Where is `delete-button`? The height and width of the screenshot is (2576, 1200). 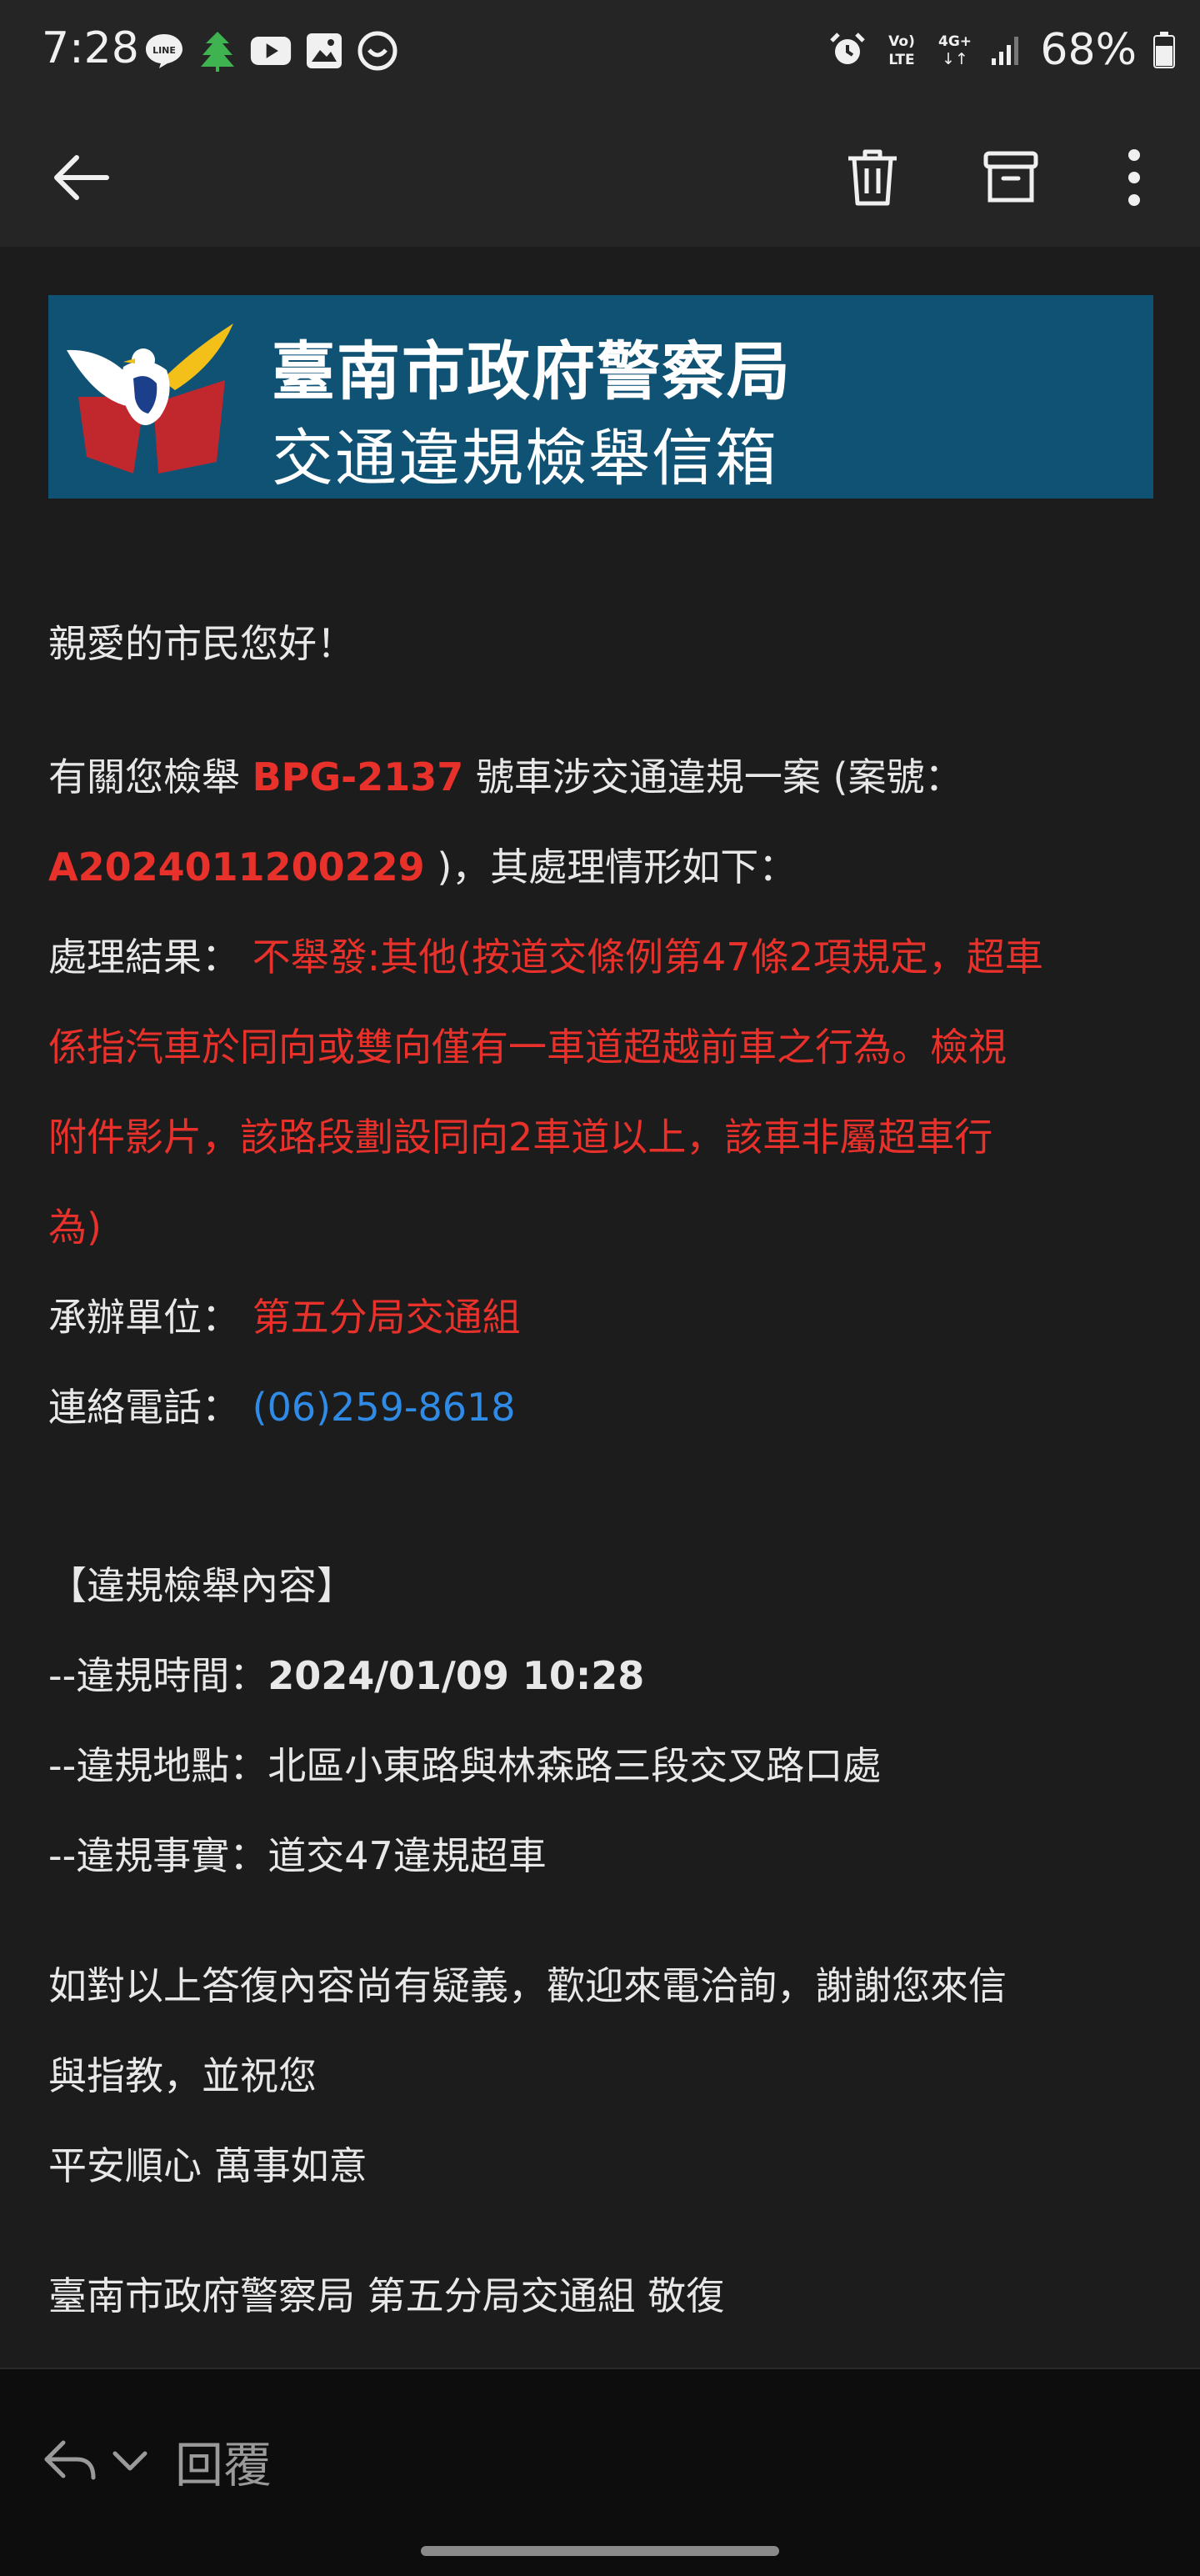
delete-button is located at coordinates (872, 177).